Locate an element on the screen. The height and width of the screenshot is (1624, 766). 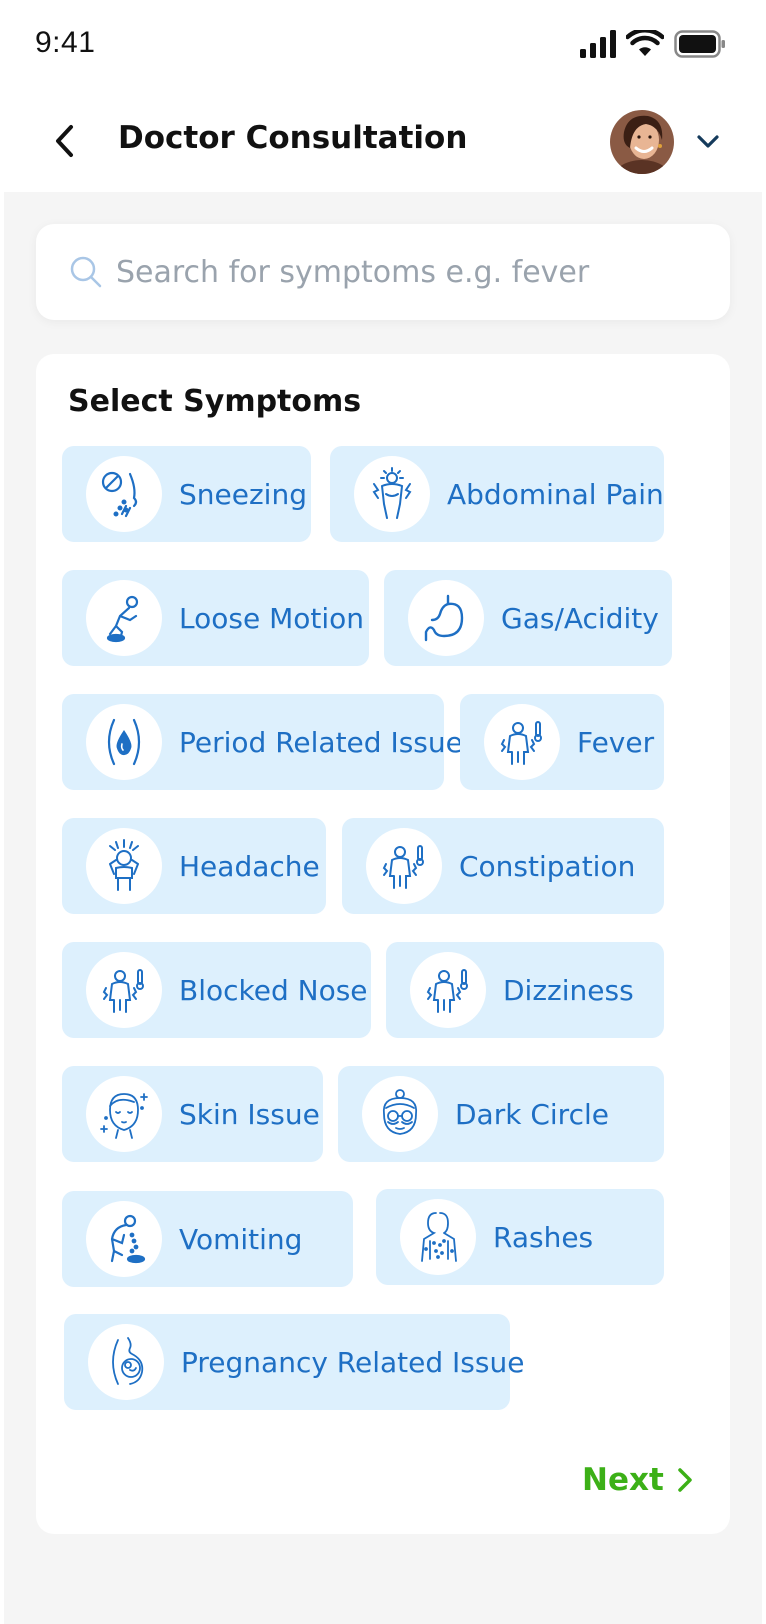
symptom-label: Pregnancy Related Issue is located at coordinates (353, 1362).